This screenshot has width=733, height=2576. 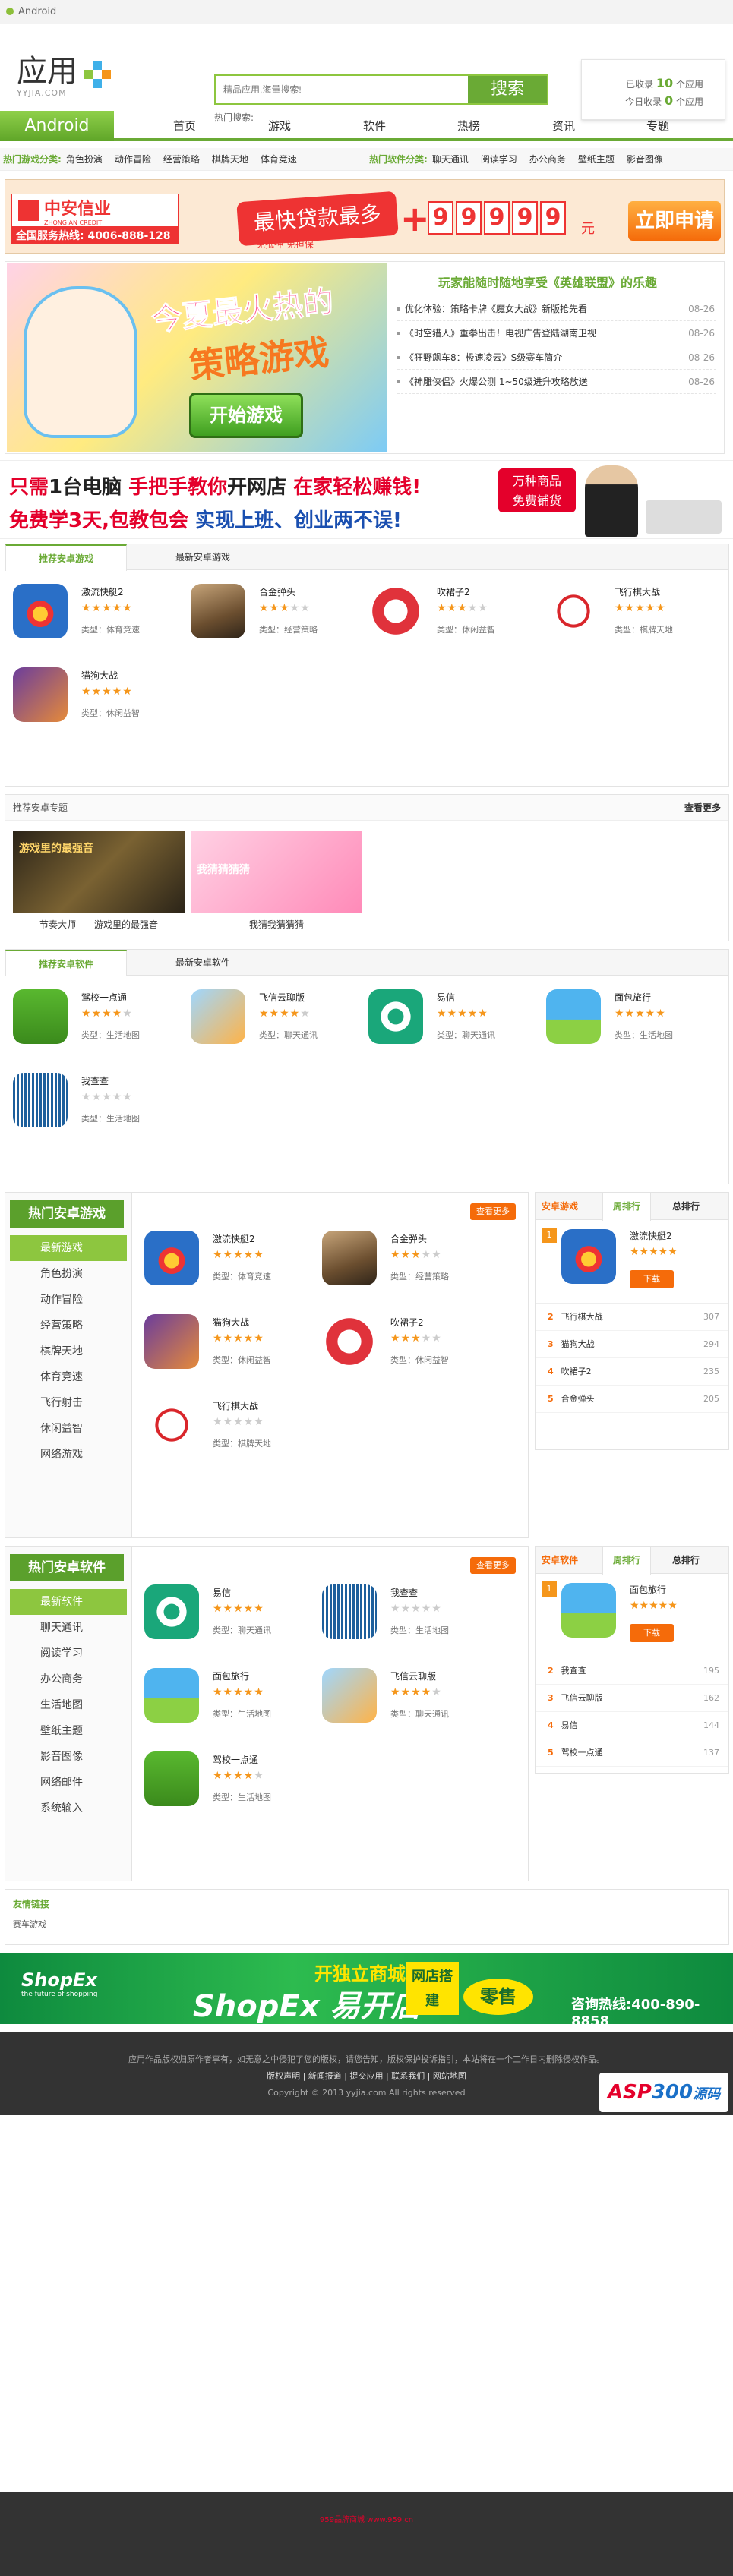 I want to click on nav-item-topics: 专题, so click(x=657, y=126).